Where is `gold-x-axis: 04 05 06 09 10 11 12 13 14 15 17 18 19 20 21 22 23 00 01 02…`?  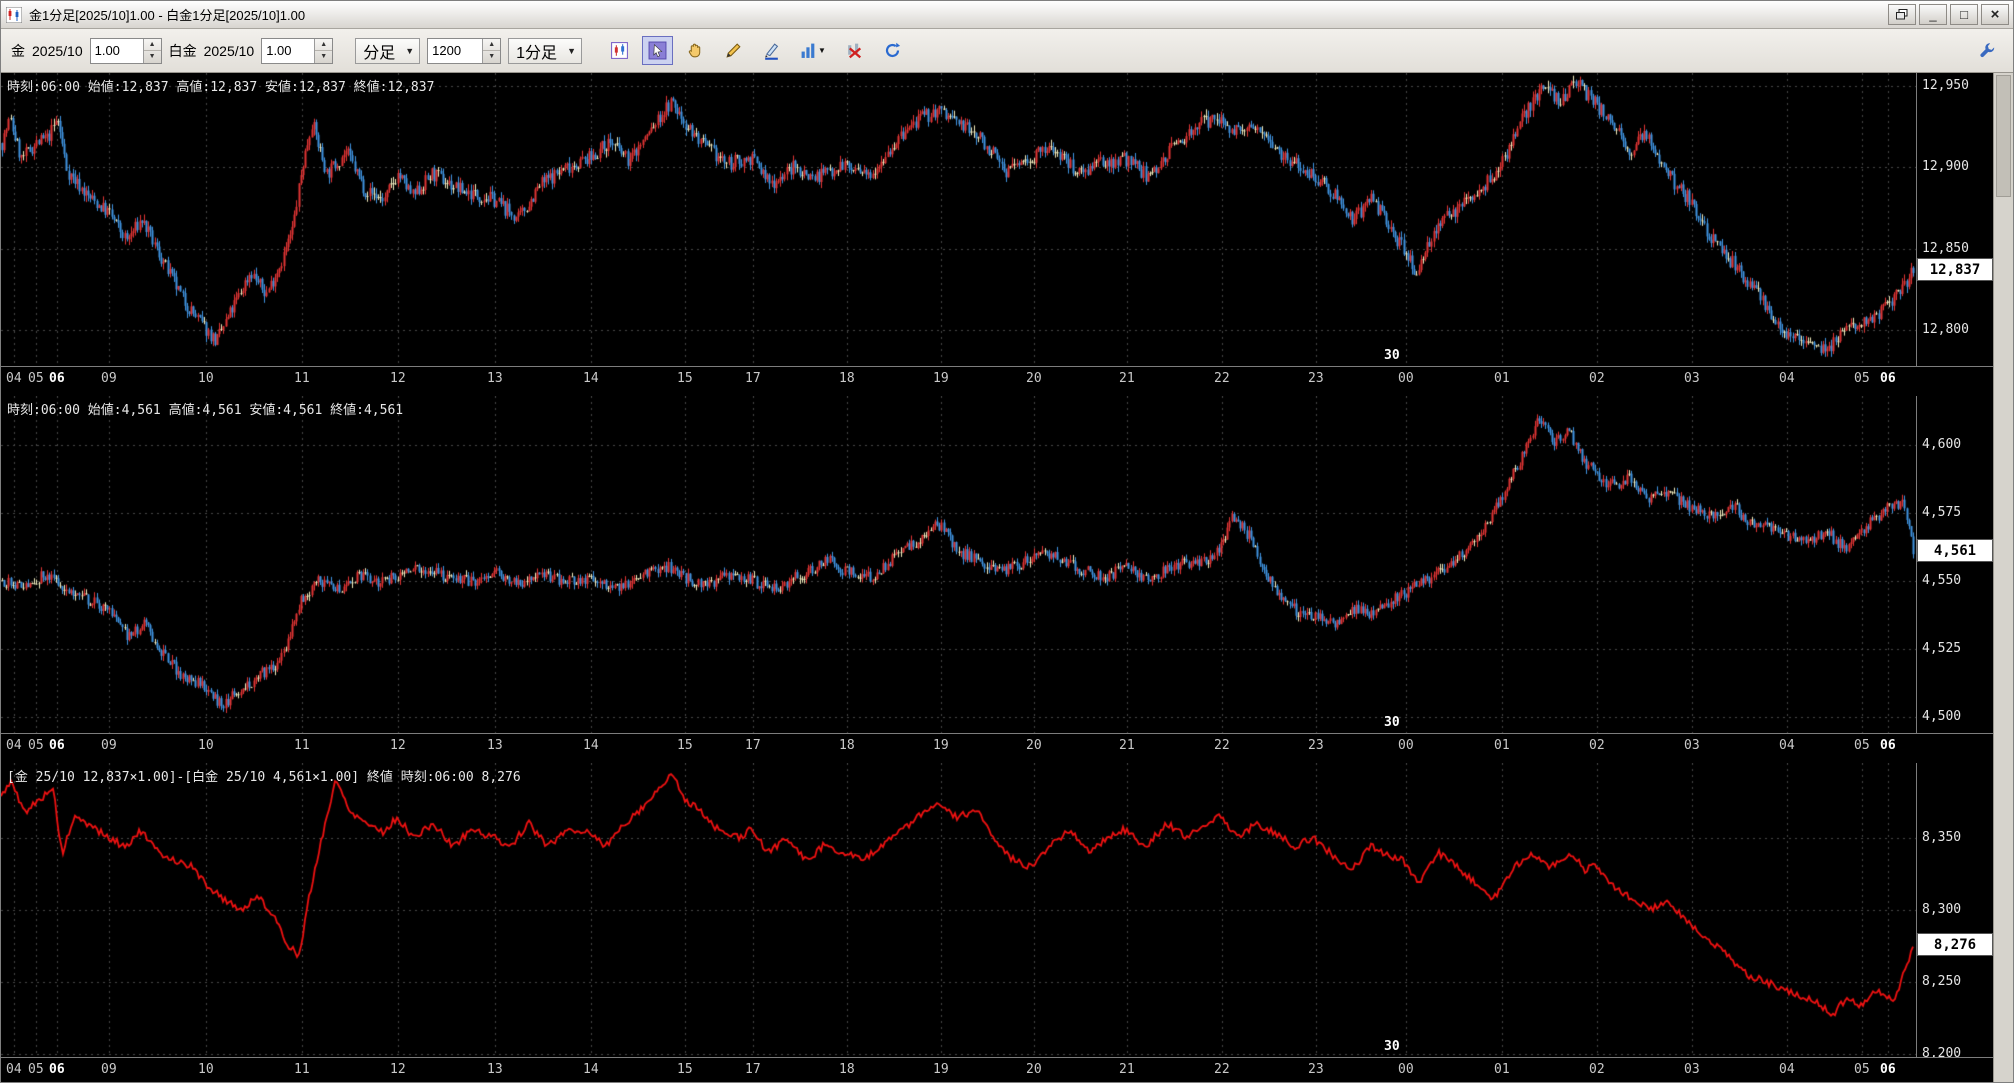 gold-x-axis: 04 05 06 09 10 11 12 13 14 15 17 18 19 20 21 22 23 00 01 02… is located at coordinates (959, 379).